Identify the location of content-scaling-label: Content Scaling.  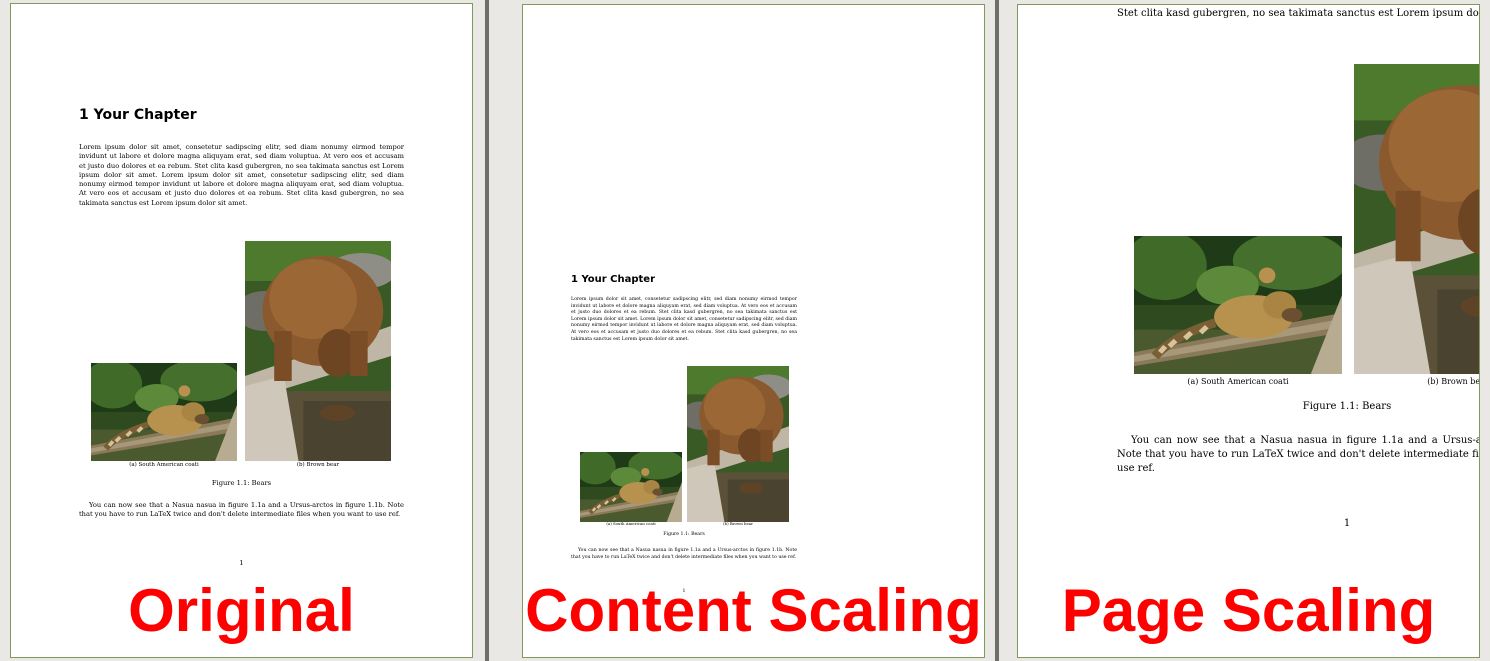
(753, 610).